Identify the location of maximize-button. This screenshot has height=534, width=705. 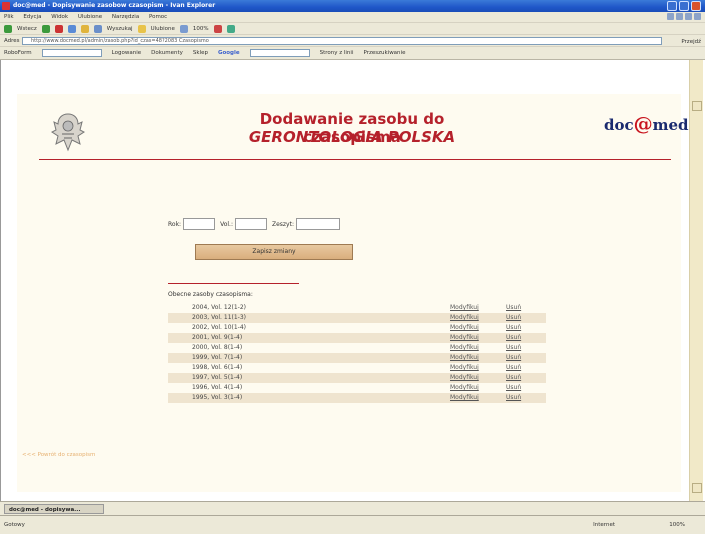
(684, 6).